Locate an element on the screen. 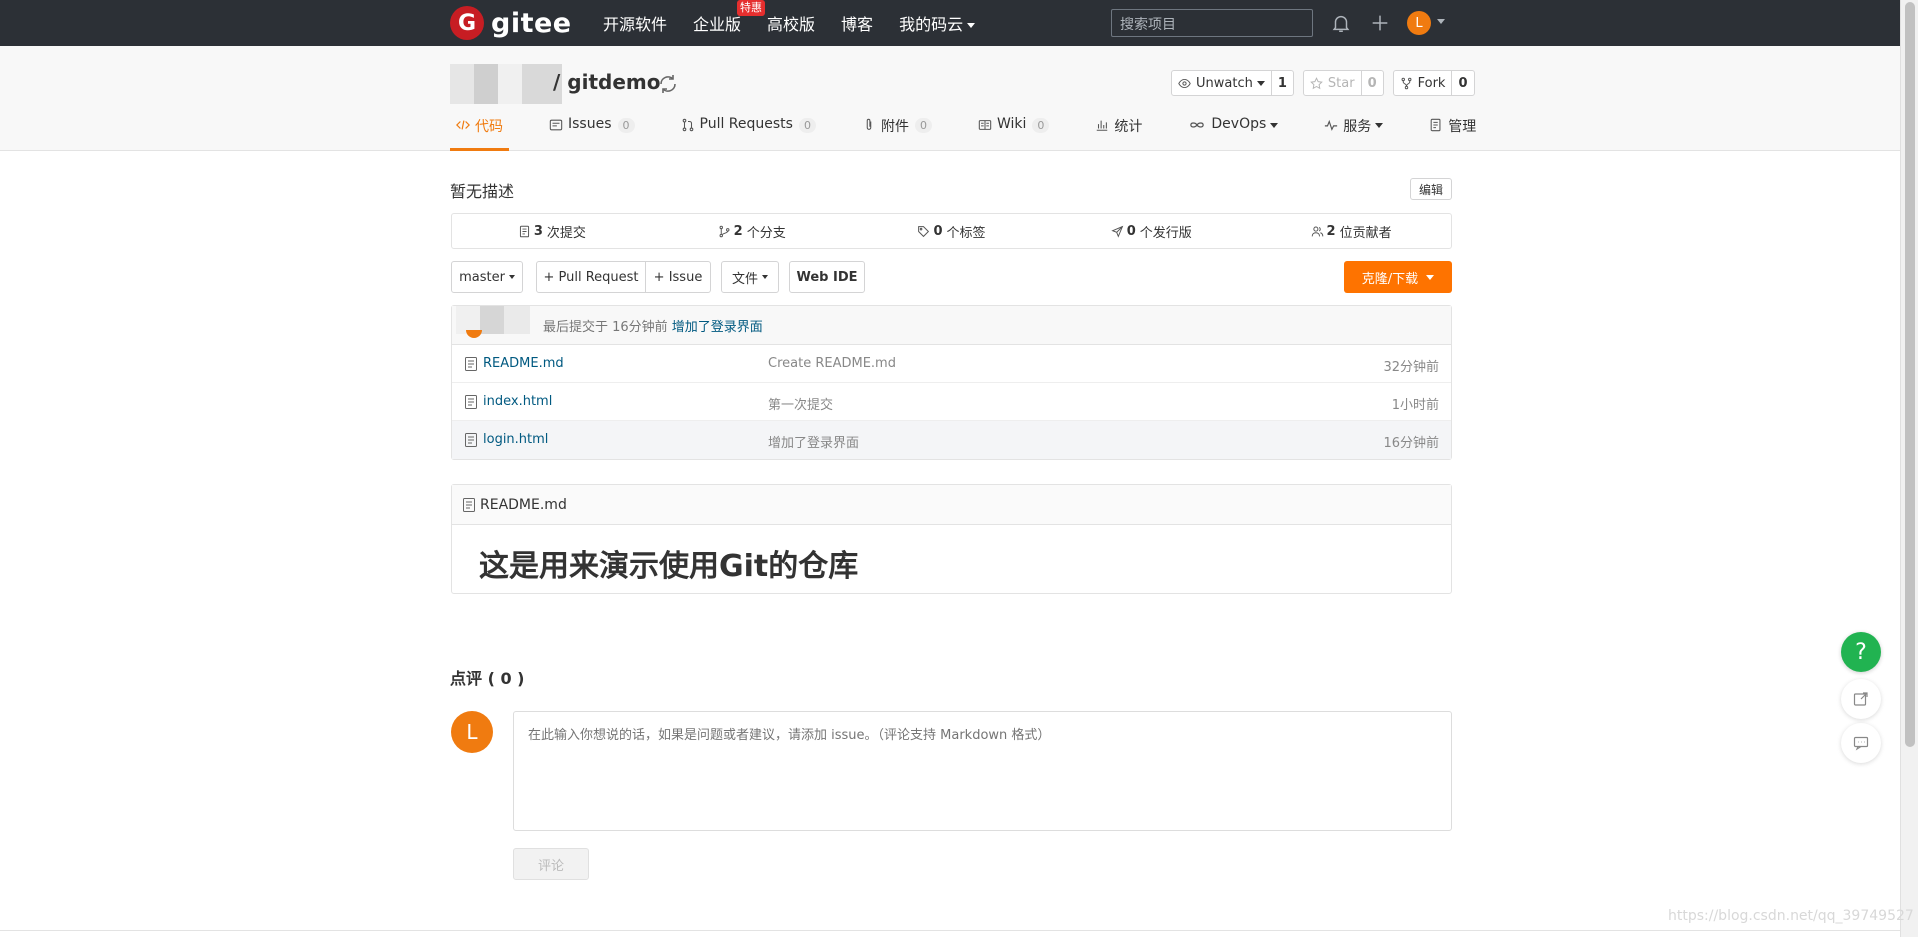 This screenshot has height=937, width=1918. watermark: https://blog.csdn.net/qq_39749527 is located at coordinates (1791, 916).